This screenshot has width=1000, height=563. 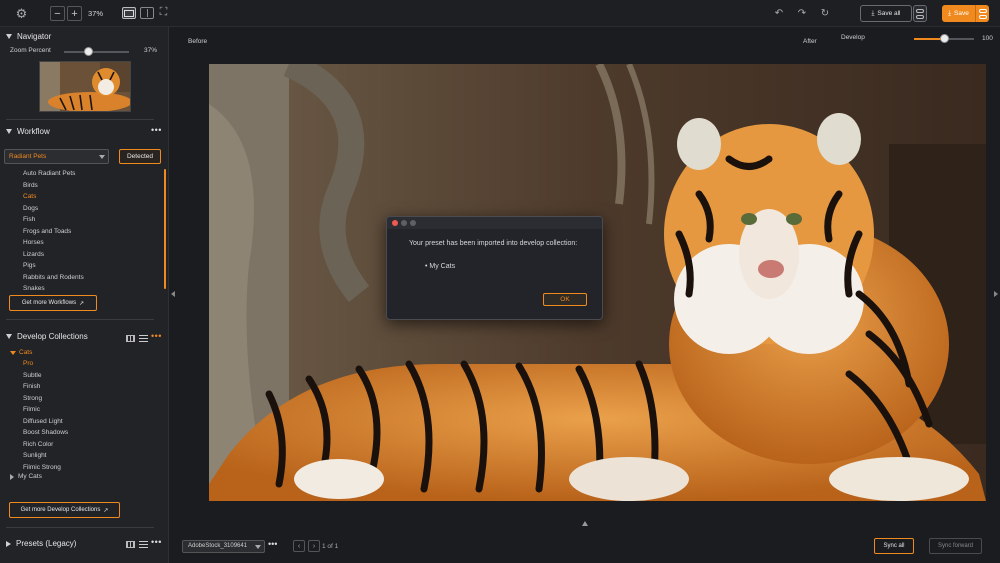 I want to click on list-item: Birds, so click(x=53, y=186).